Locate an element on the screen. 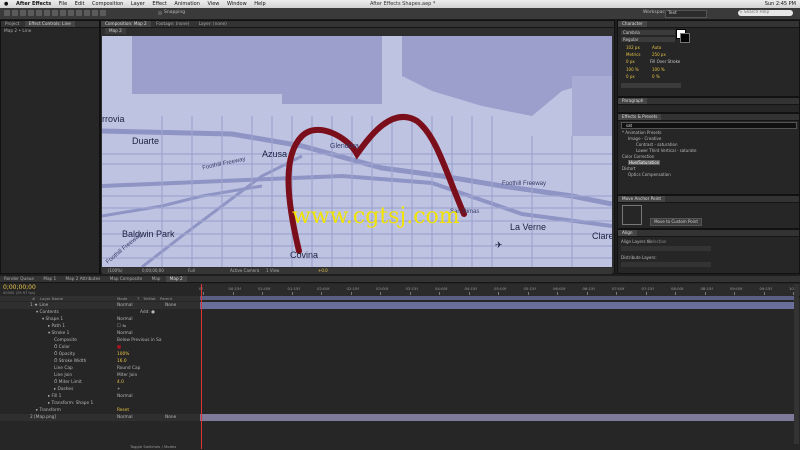  property-row: ▸ Transform: Shape 1 is located at coordinates (100, 403).